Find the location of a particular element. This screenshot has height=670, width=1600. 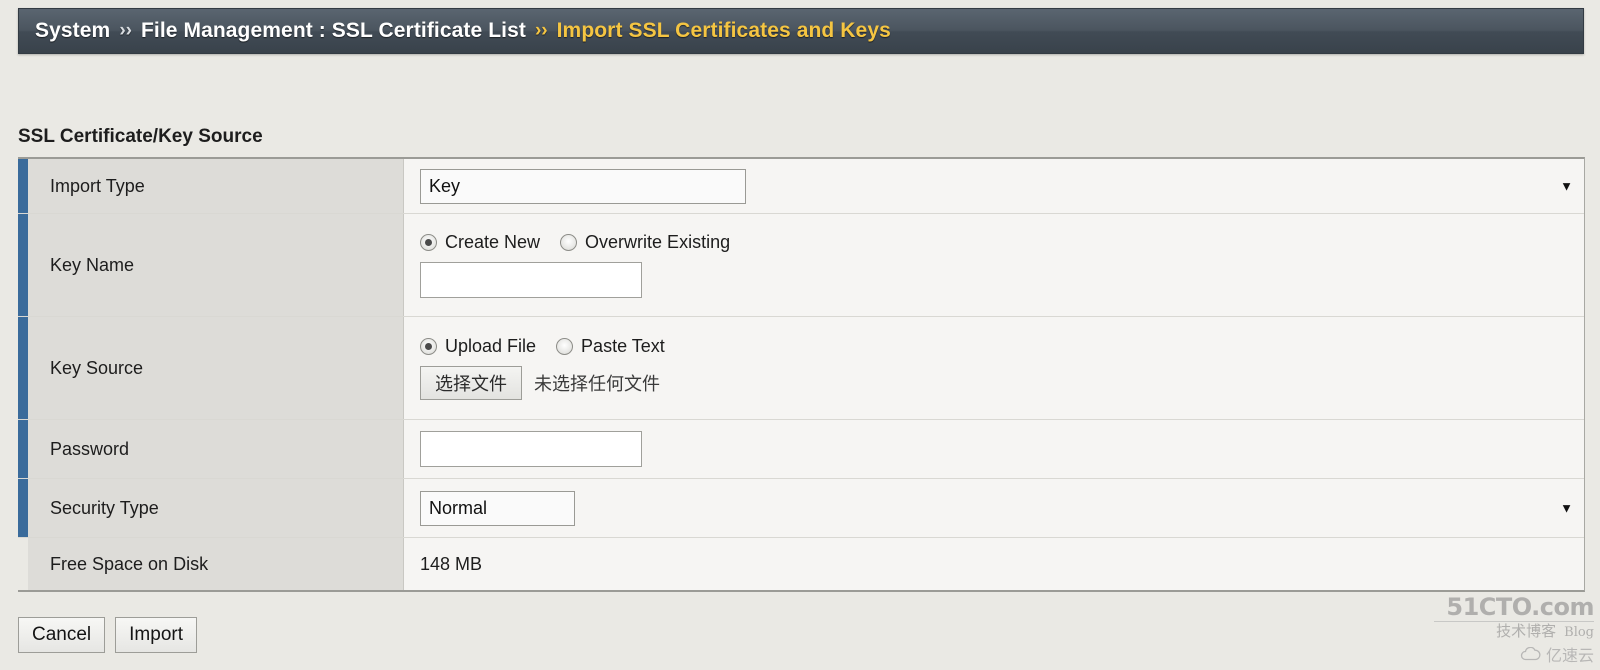

page-title: SSL Certificate/Key Source is located at coordinates (140, 136).